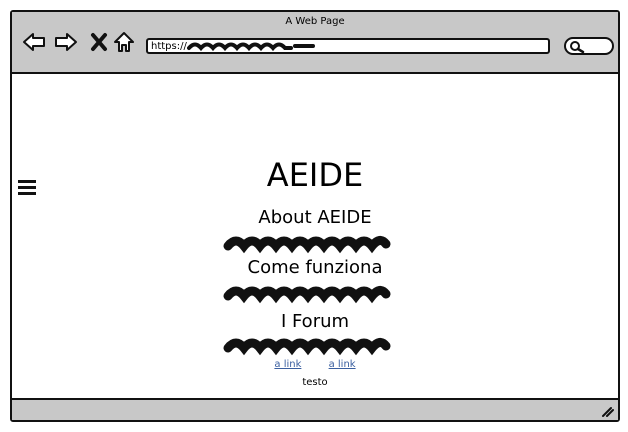  What do you see at coordinates (315, 382) in the screenshot?
I see `footer-text: testo` at bounding box center [315, 382].